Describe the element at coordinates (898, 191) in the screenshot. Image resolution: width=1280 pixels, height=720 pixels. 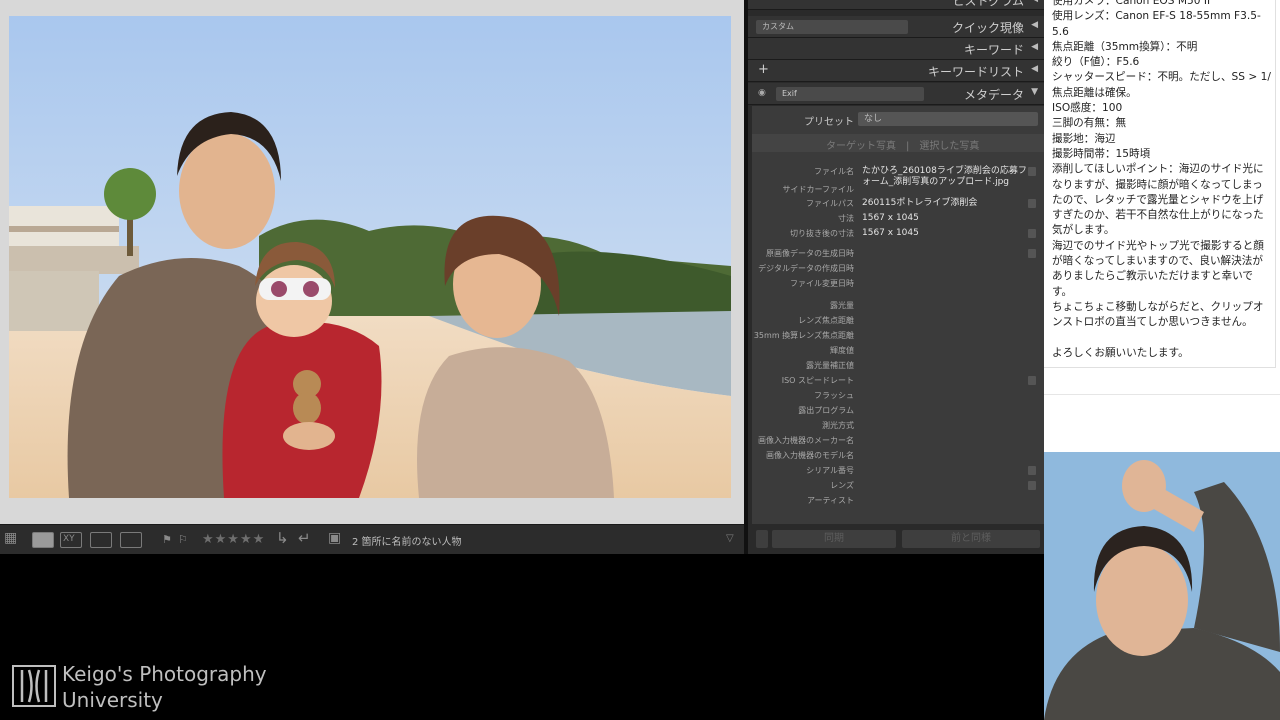
I see `metadata-row: サイドカーファイル` at that location.